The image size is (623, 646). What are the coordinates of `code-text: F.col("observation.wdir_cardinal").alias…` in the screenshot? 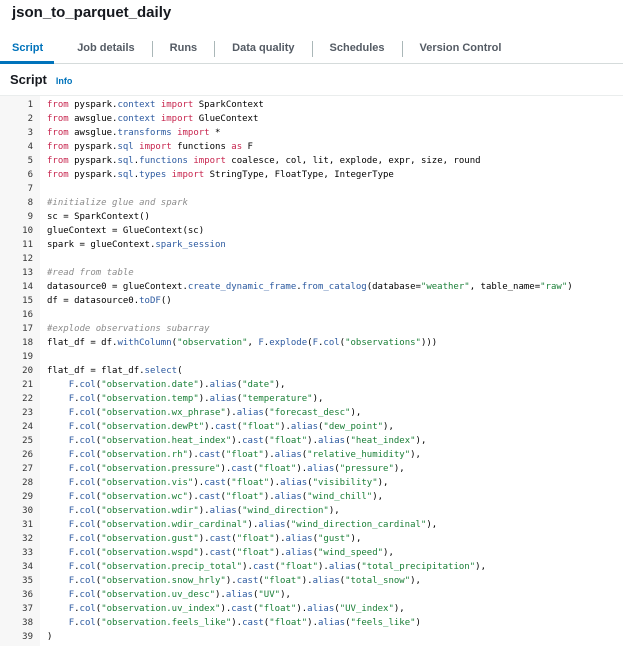 It's located at (242, 525).